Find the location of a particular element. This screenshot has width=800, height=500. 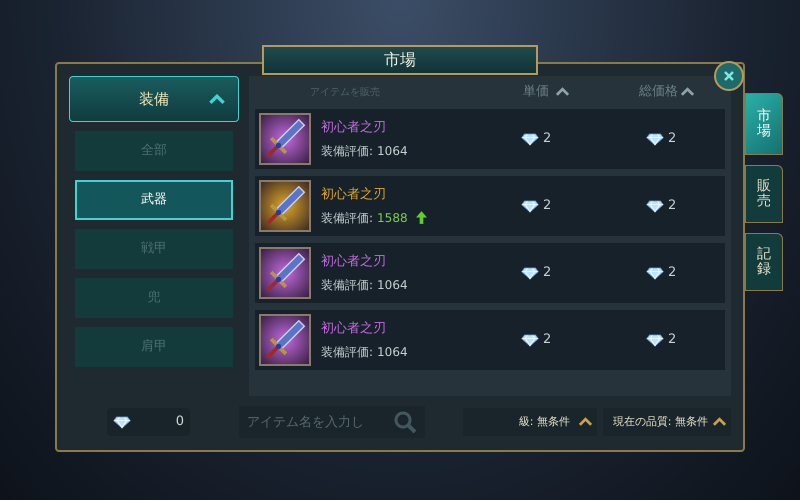

close-icon is located at coordinates (729, 76).